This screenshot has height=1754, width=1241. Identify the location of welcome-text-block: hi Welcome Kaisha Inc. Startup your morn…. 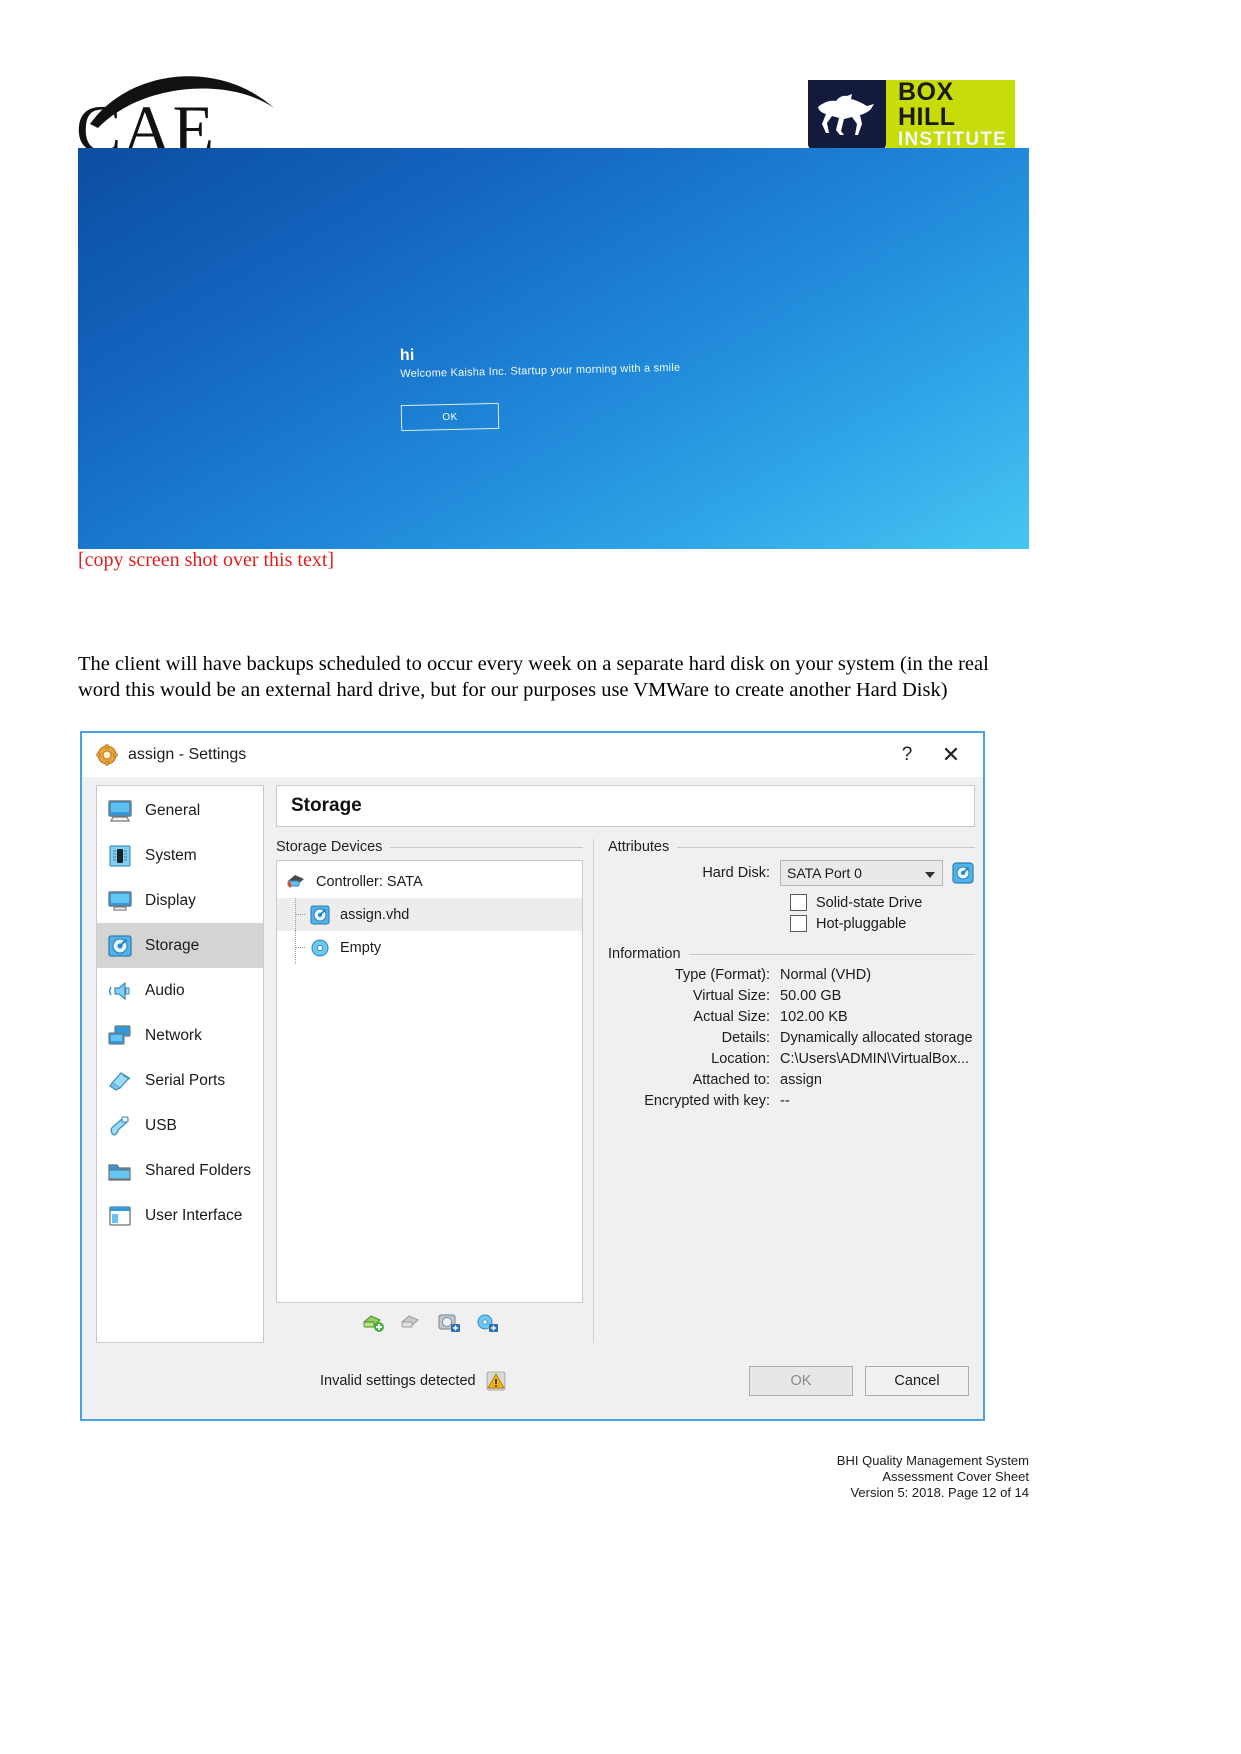
(540, 360).